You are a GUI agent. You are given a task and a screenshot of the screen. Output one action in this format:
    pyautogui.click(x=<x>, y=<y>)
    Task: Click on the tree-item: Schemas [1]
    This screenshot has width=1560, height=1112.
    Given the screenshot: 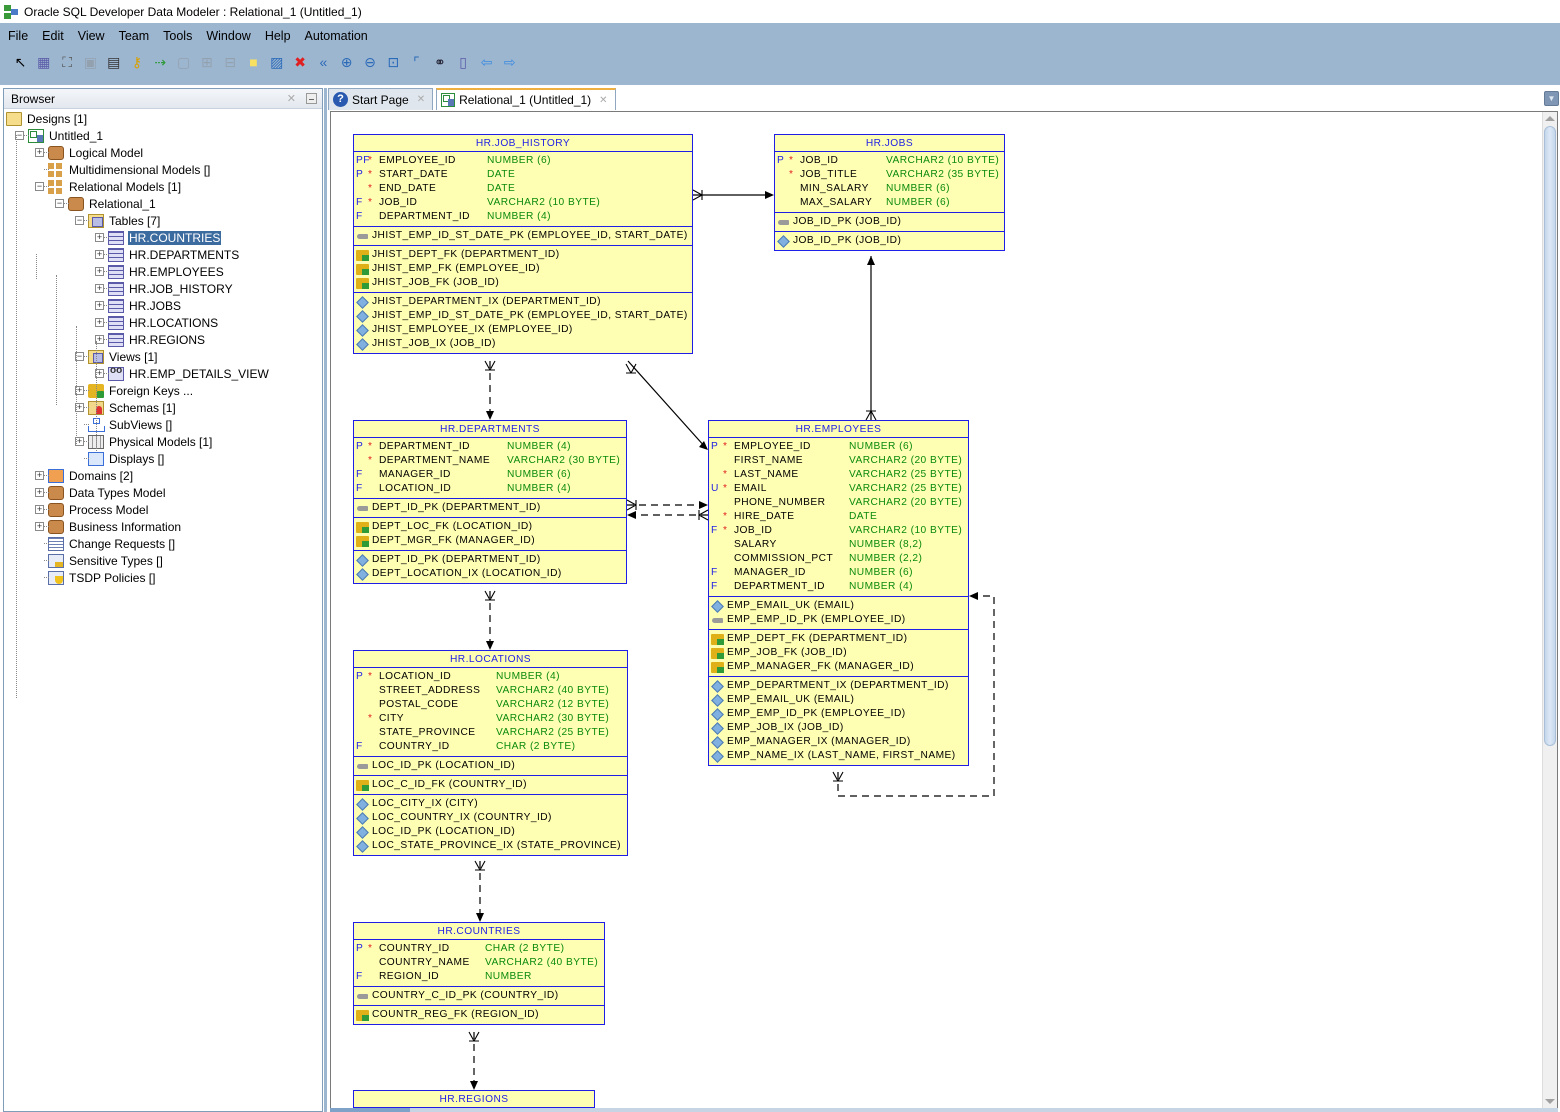 What is the action you would take?
    pyautogui.click(x=132, y=407)
    